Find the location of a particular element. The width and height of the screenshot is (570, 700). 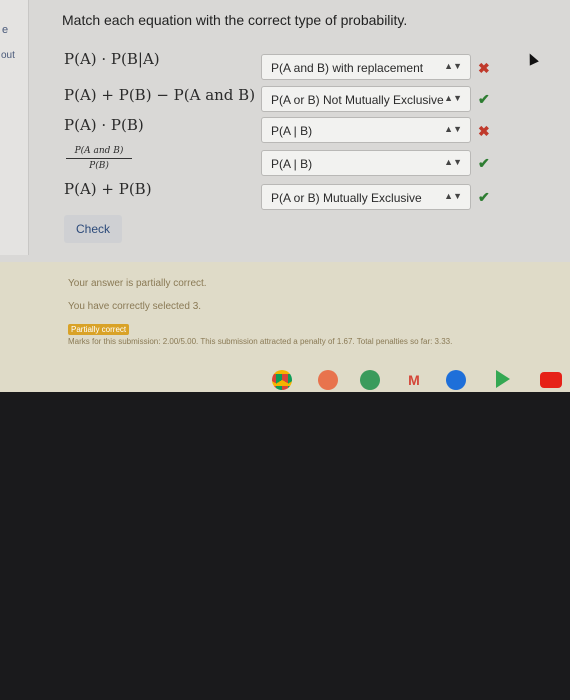

play-store-icon is located at coordinates (503, 379).